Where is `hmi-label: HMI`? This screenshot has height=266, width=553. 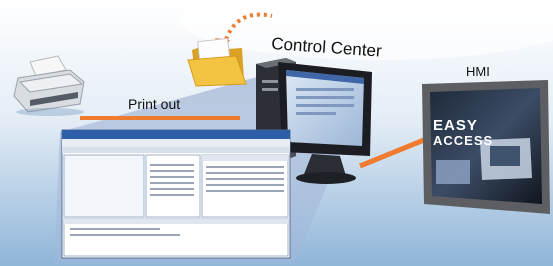 hmi-label: HMI is located at coordinates (478, 71).